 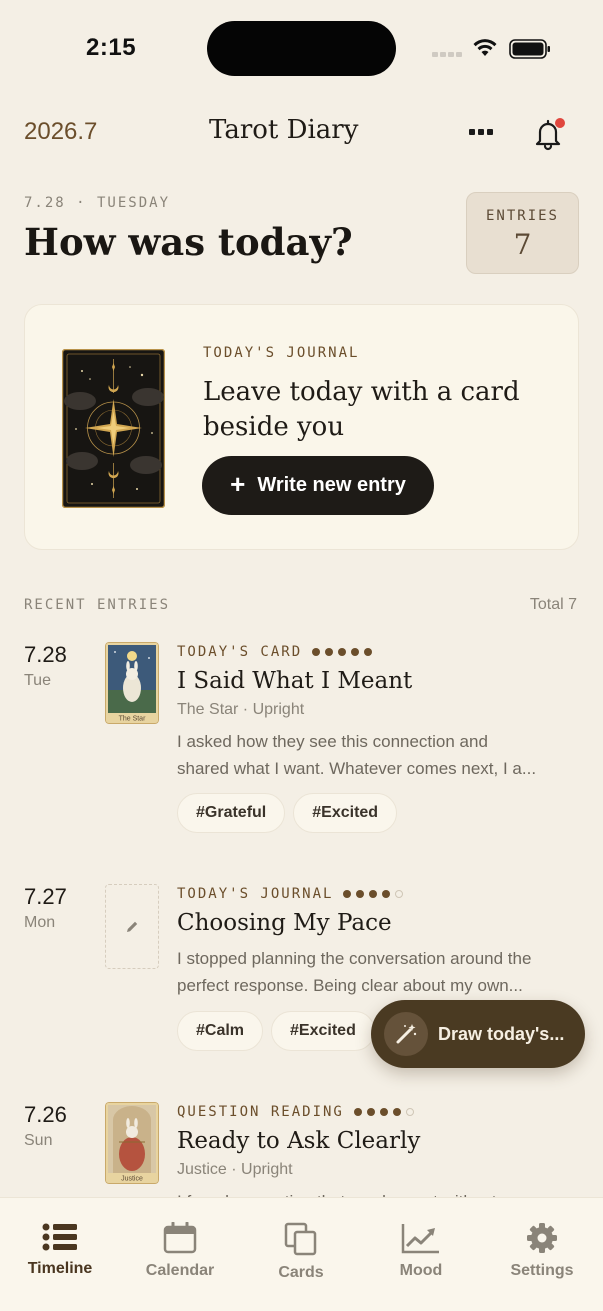 What do you see at coordinates (522, 216) in the screenshot?
I see `entries-label: ENTRIES` at bounding box center [522, 216].